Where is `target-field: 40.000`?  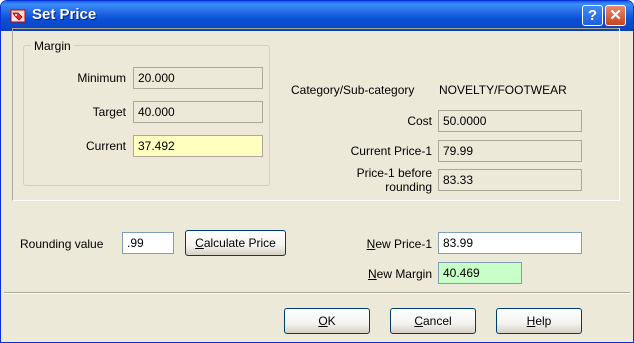 target-field: 40.000 is located at coordinates (198, 112).